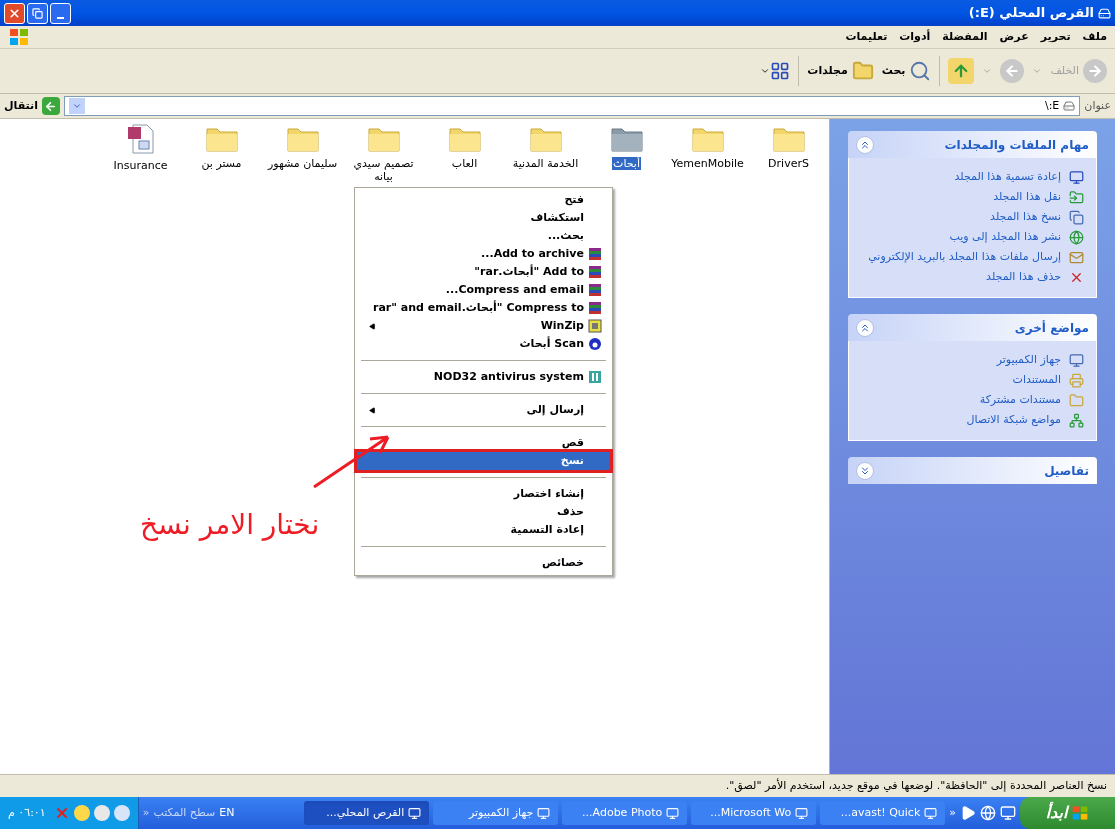  I want to click on task-link: إعادة تسمية هذا المجلد, so click(1007, 177).